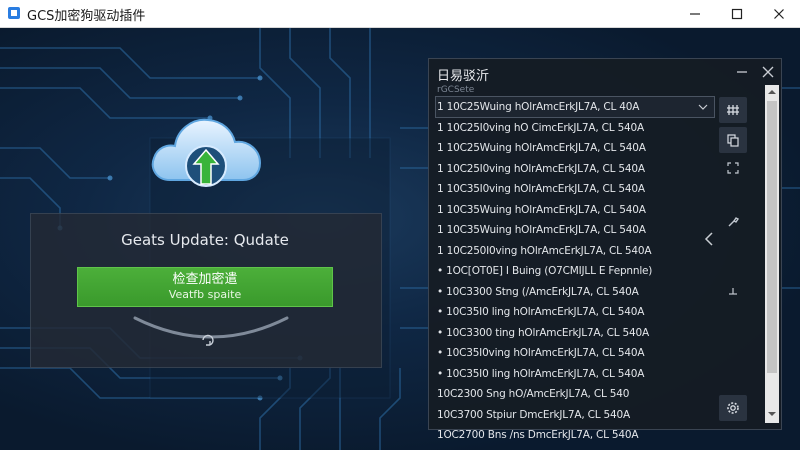  I want to click on log-row: 1 10C25Wuing hOlrAmcErkJL7A, CL 40A, so click(576, 107).